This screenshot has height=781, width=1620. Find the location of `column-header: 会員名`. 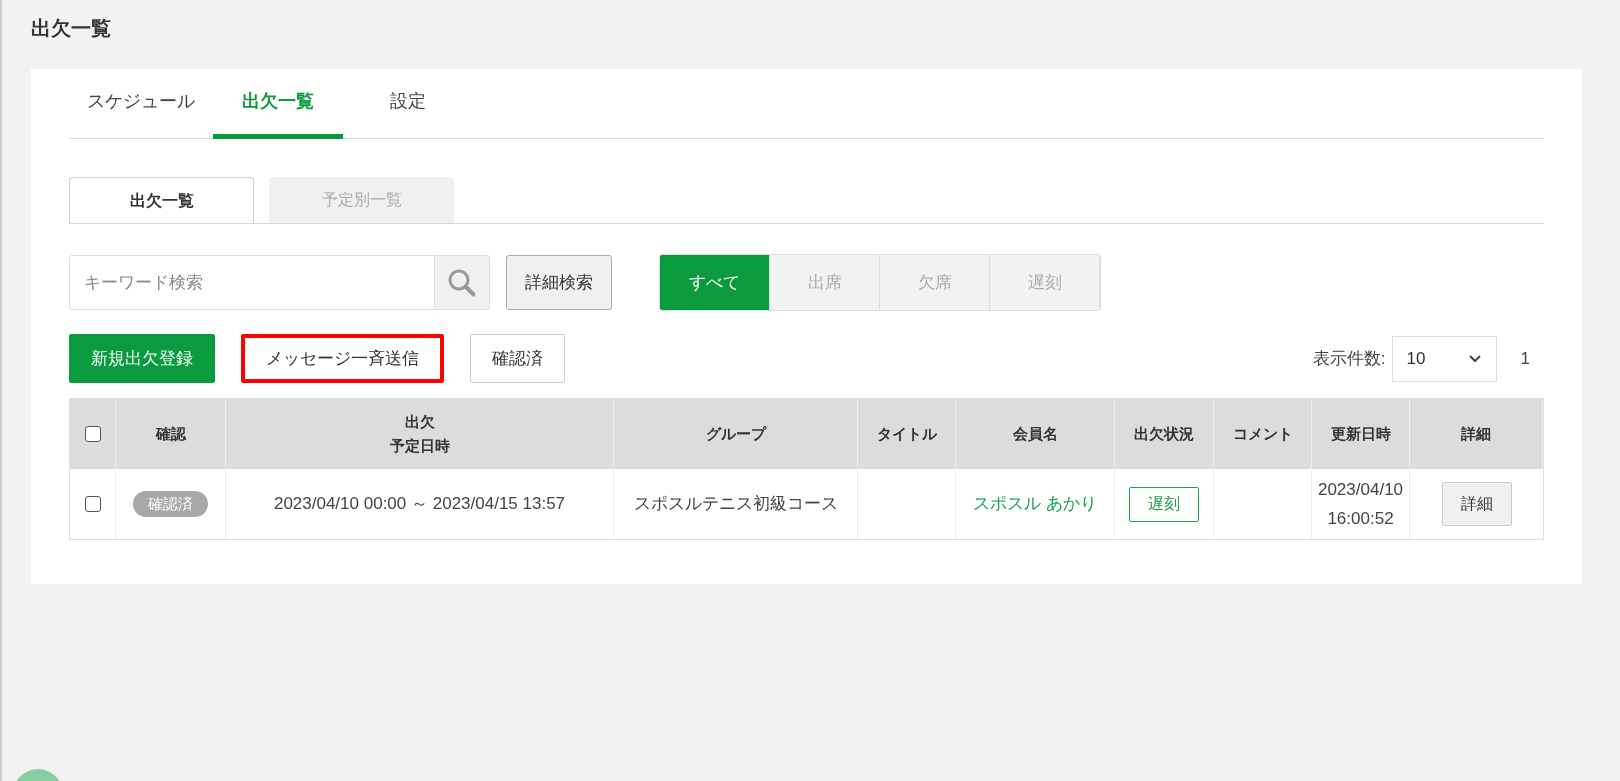

column-header: 会員名 is located at coordinates (1035, 434).